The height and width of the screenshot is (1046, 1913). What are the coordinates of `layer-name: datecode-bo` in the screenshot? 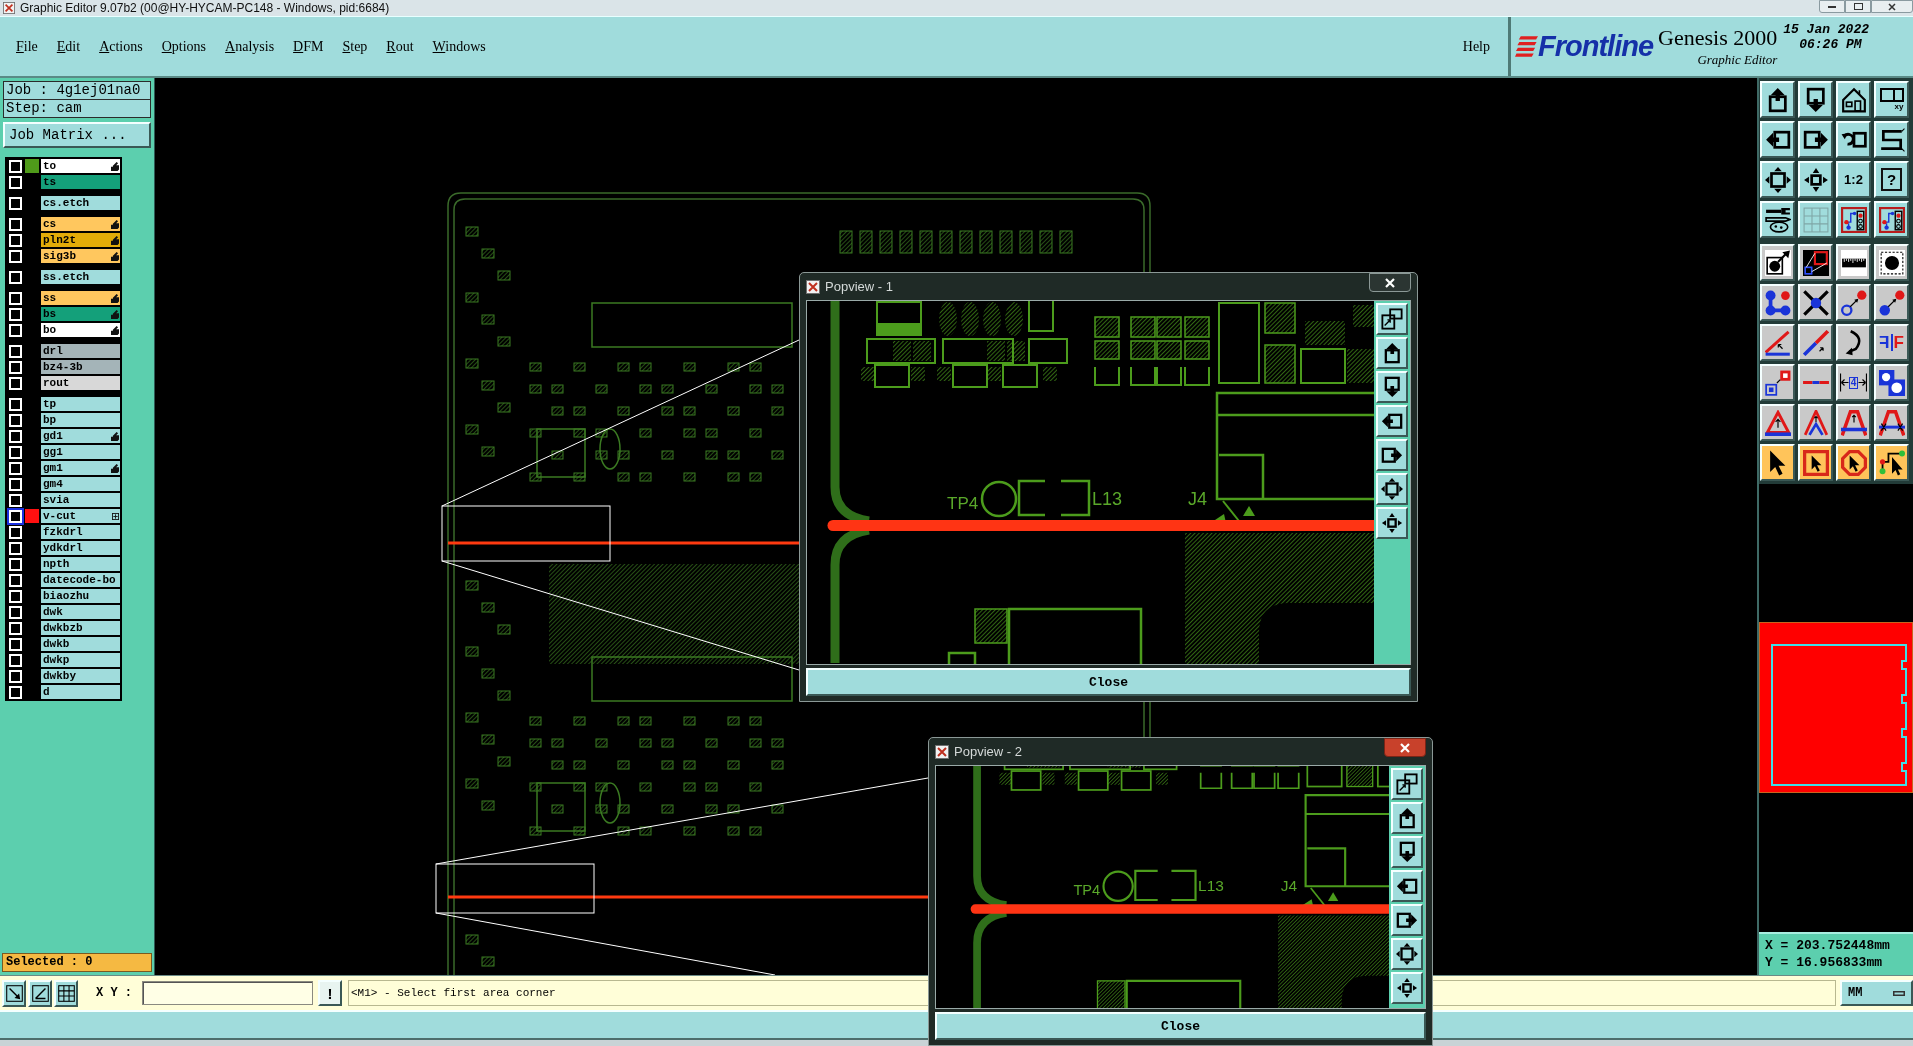 It's located at (80, 580).